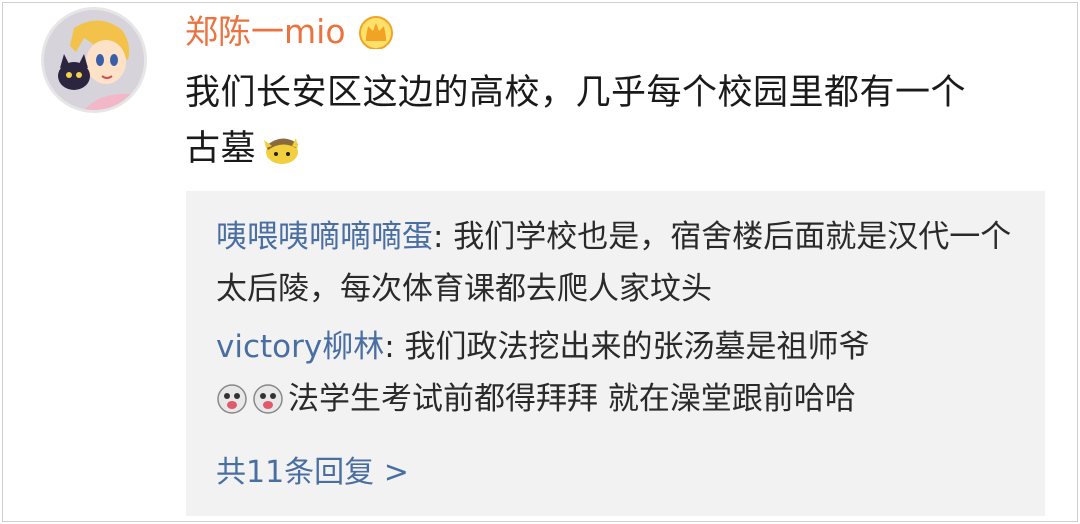 This screenshot has height=524, width=1080. Describe the element at coordinates (300, 347) in the screenshot. I see `reply-user-2: victory柳林` at that location.